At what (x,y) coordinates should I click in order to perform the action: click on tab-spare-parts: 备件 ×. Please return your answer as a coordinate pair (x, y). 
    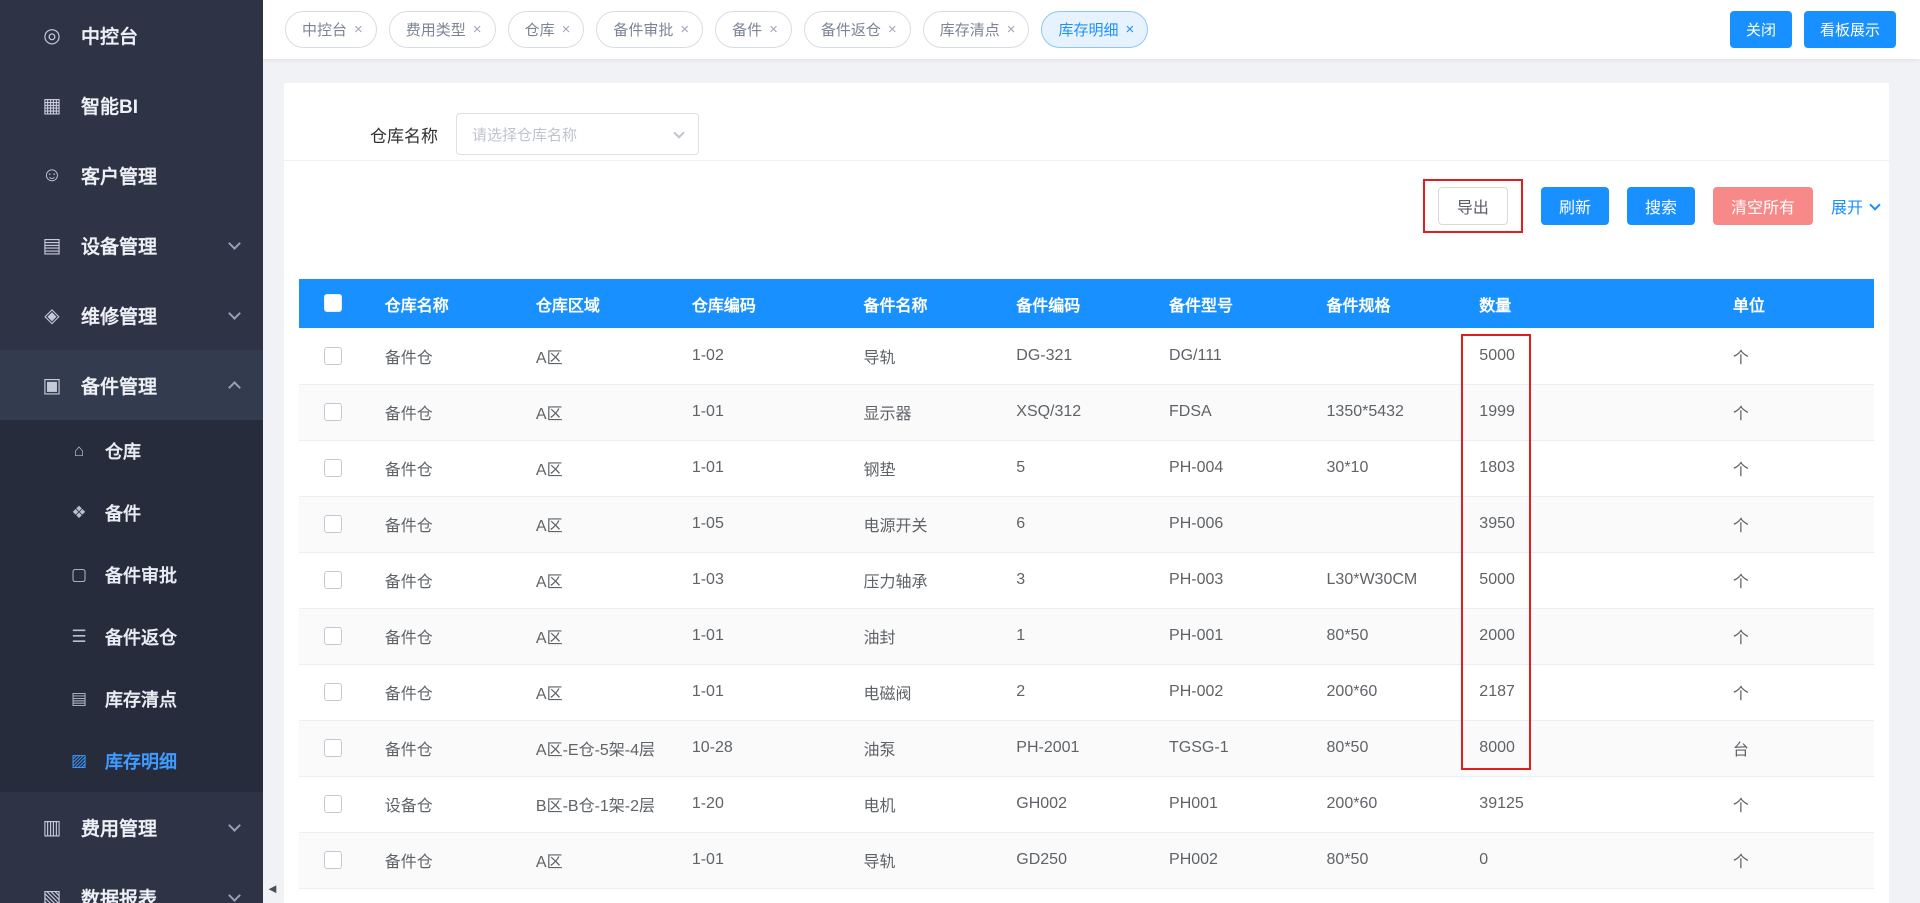
    Looking at the image, I should click on (753, 29).